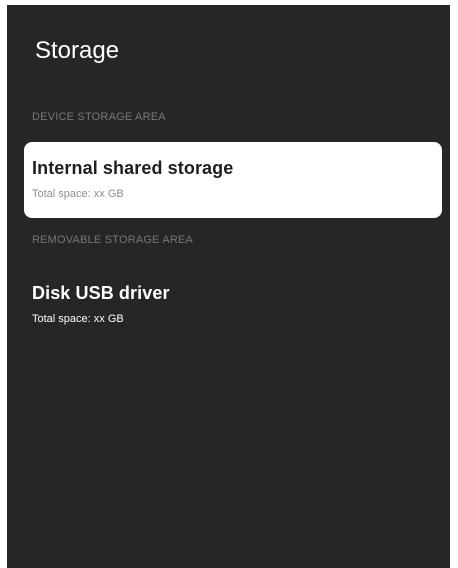 This screenshot has height=568, width=458. What do you see at coordinates (233, 305) in the screenshot?
I see `storage-item-disk-usb: Disk USB driver Total space: xx GB` at bounding box center [233, 305].